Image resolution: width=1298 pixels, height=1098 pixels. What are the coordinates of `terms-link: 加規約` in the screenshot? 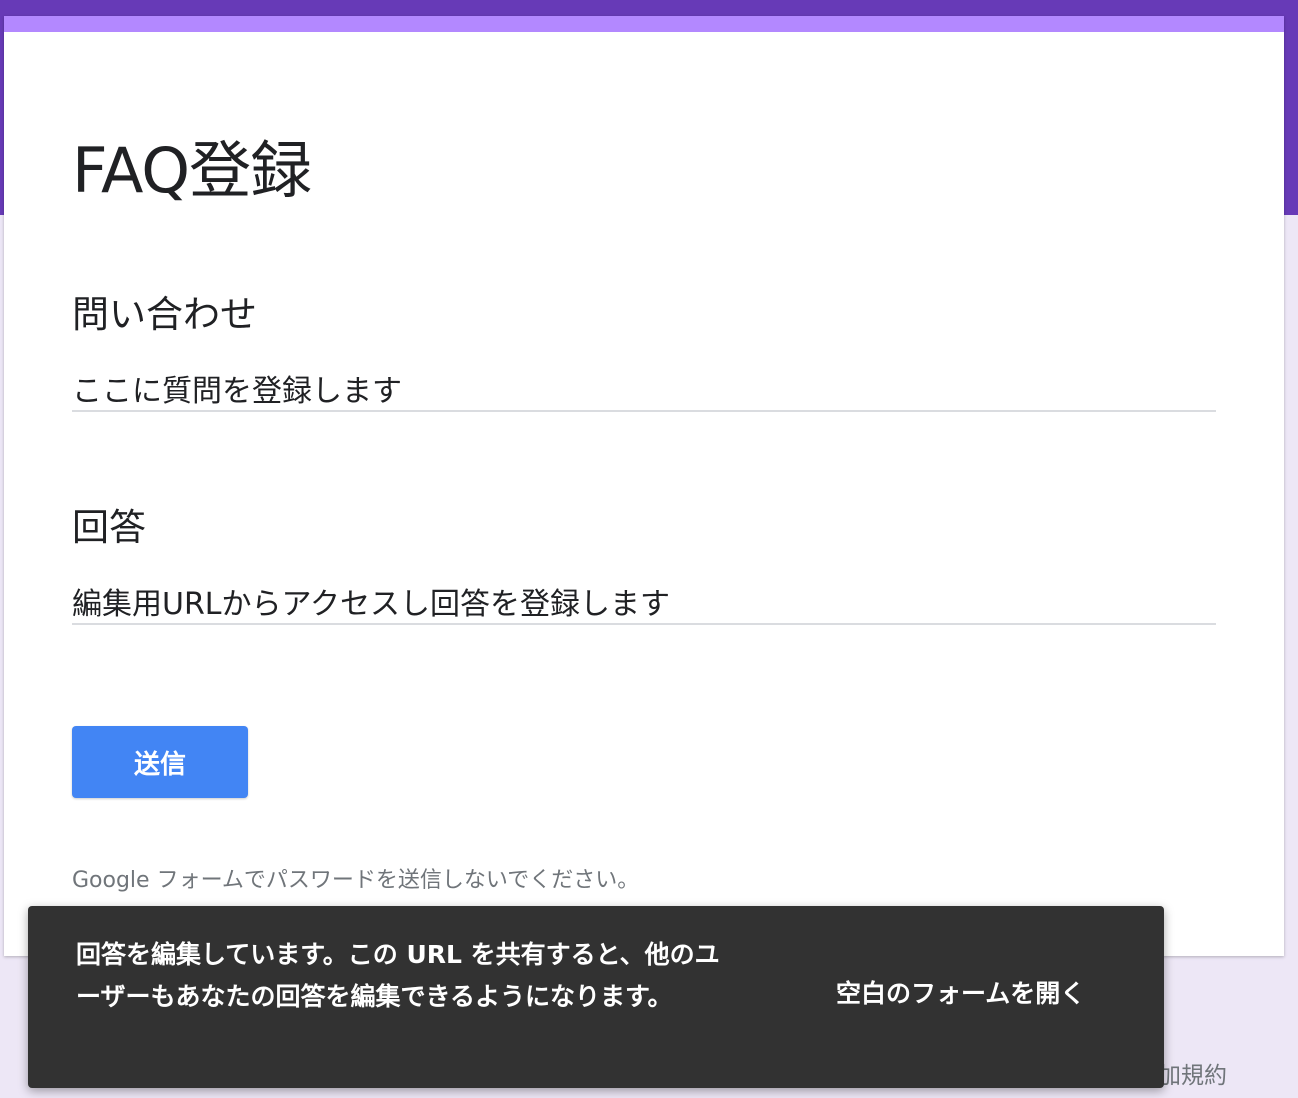 It's located at (1192, 1073).